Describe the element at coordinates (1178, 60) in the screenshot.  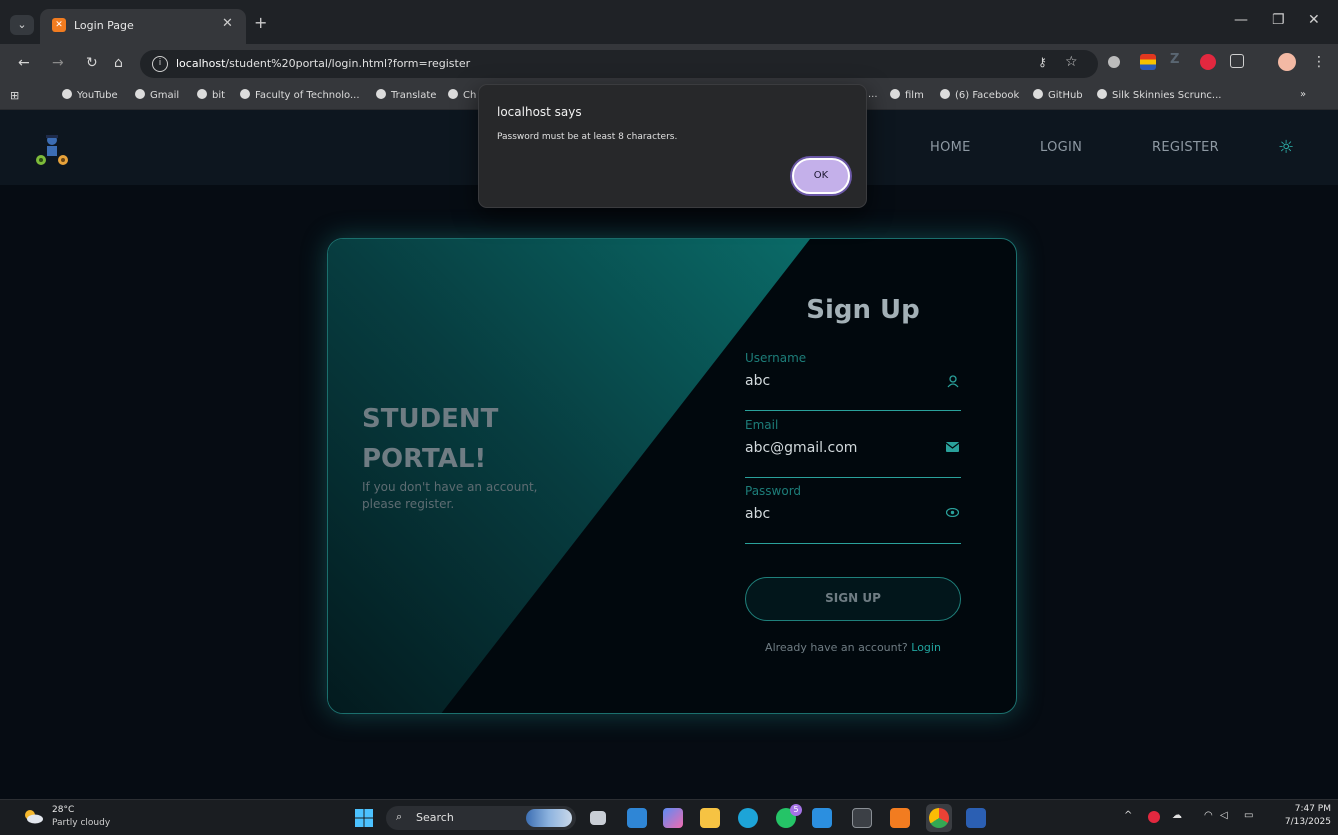
I see `z-extension-icon: Z` at that location.